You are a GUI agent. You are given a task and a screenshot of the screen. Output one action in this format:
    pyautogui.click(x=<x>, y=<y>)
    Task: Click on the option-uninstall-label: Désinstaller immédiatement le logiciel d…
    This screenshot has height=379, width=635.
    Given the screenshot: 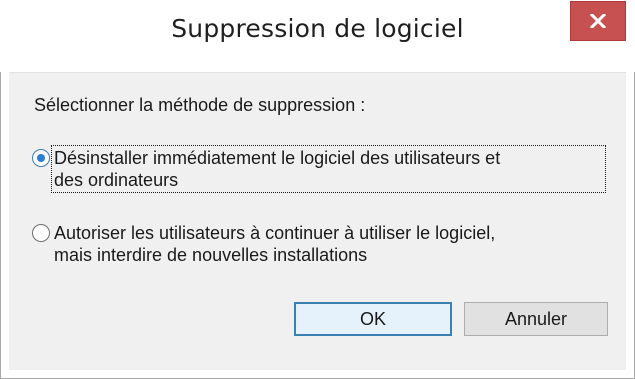 What is the action you would take?
    pyautogui.click(x=331, y=169)
    